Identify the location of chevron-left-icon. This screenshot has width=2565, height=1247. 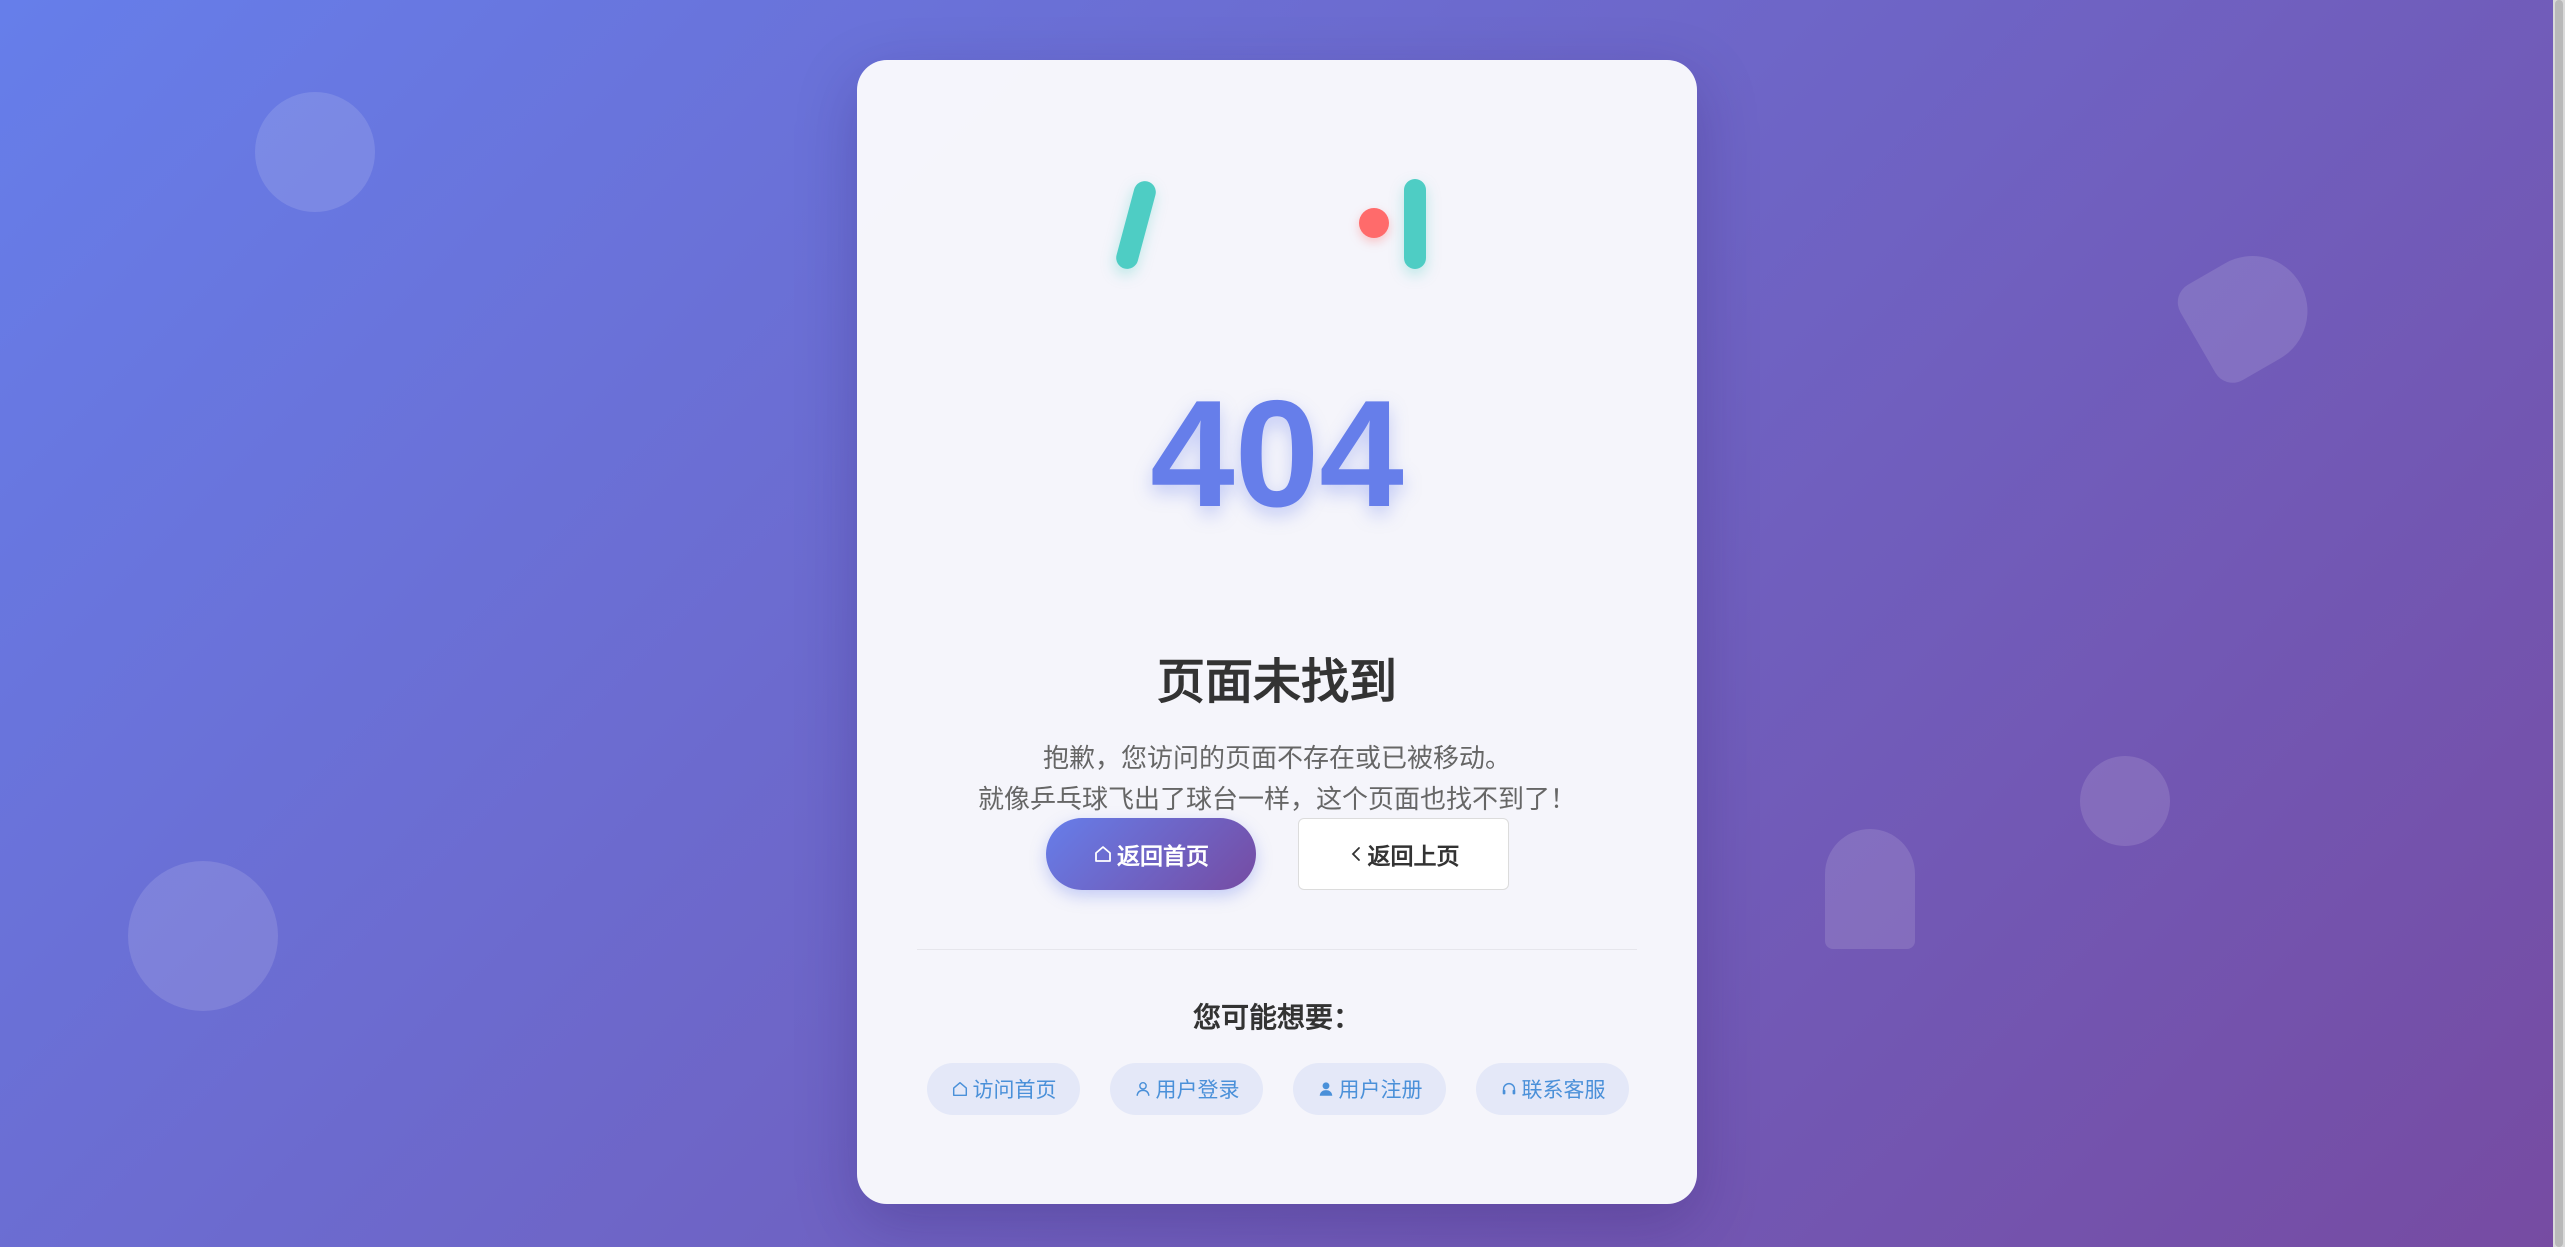
(1356, 854).